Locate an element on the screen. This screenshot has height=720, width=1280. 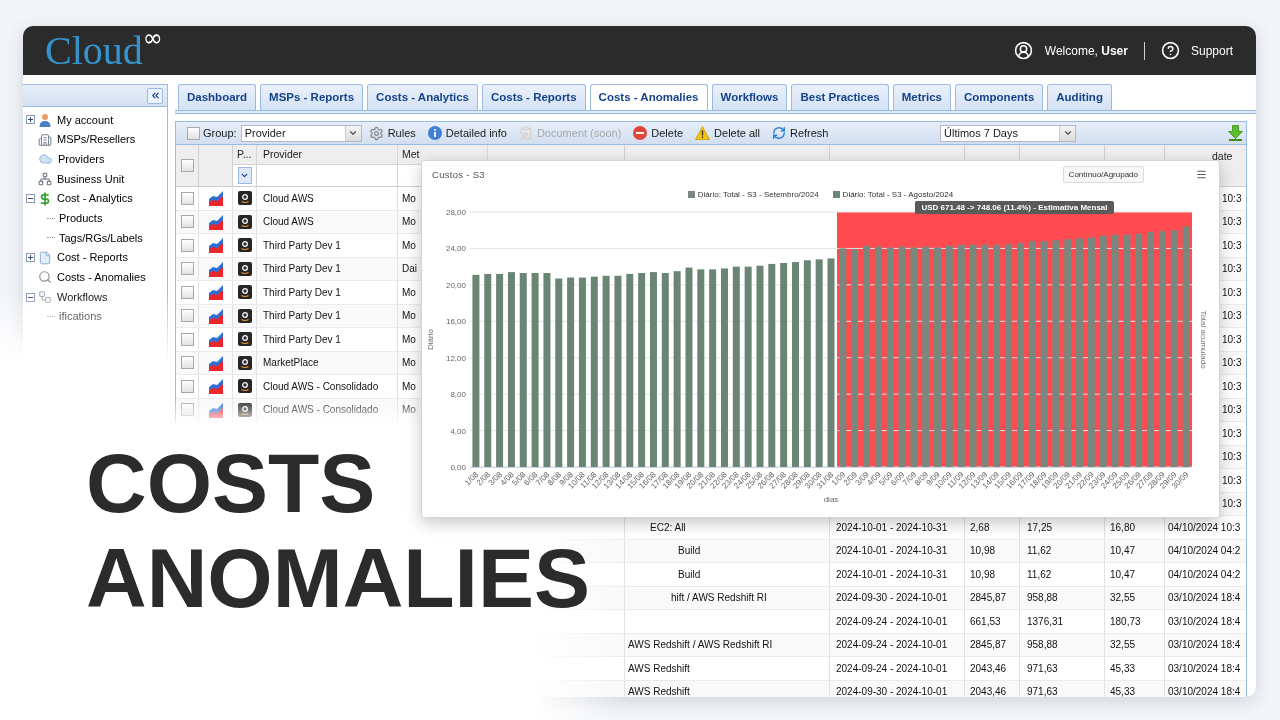
update-time: 04/10/2024 10:3 is located at coordinates (1204, 527).